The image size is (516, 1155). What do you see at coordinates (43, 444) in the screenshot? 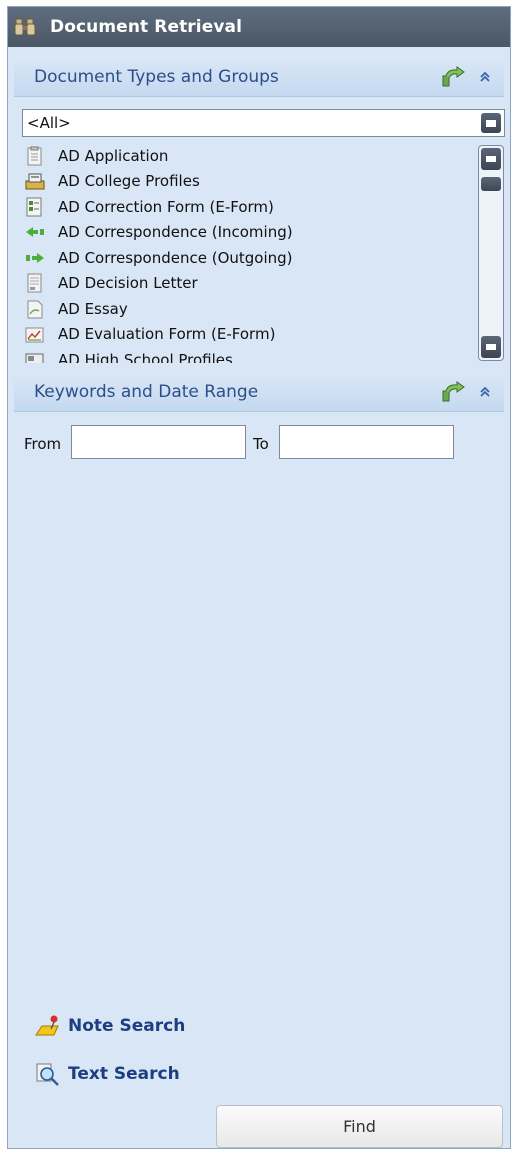
I see `from-label: From` at bounding box center [43, 444].